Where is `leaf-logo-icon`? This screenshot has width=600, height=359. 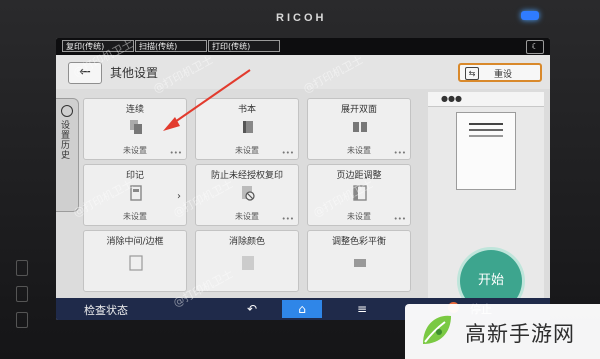 leaf-logo-icon is located at coordinates (437, 329).